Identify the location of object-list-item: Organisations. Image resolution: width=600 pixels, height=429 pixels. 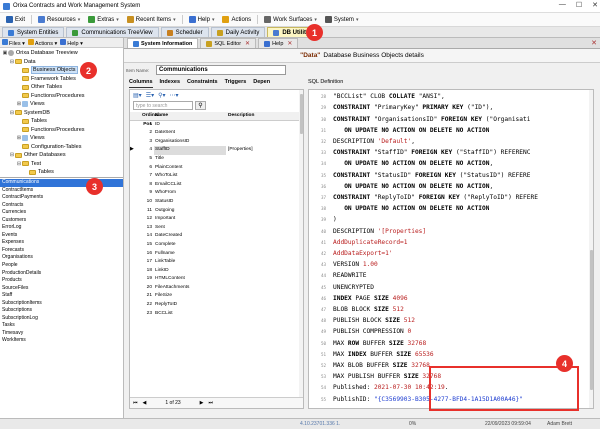
(61, 258).